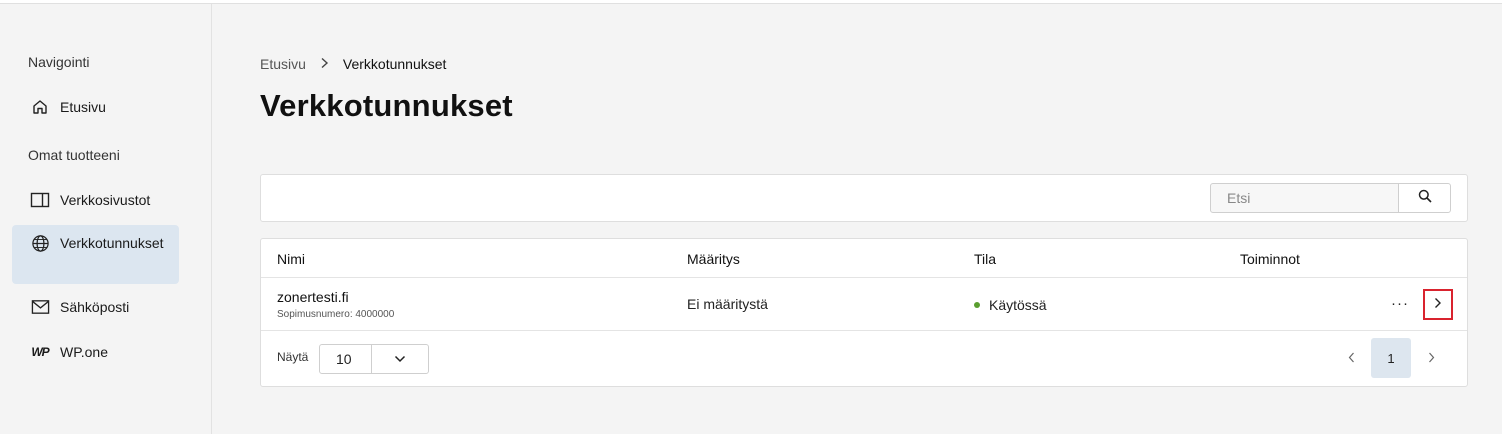  Describe the element at coordinates (864, 198) in the screenshot. I see `search-bar` at that location.